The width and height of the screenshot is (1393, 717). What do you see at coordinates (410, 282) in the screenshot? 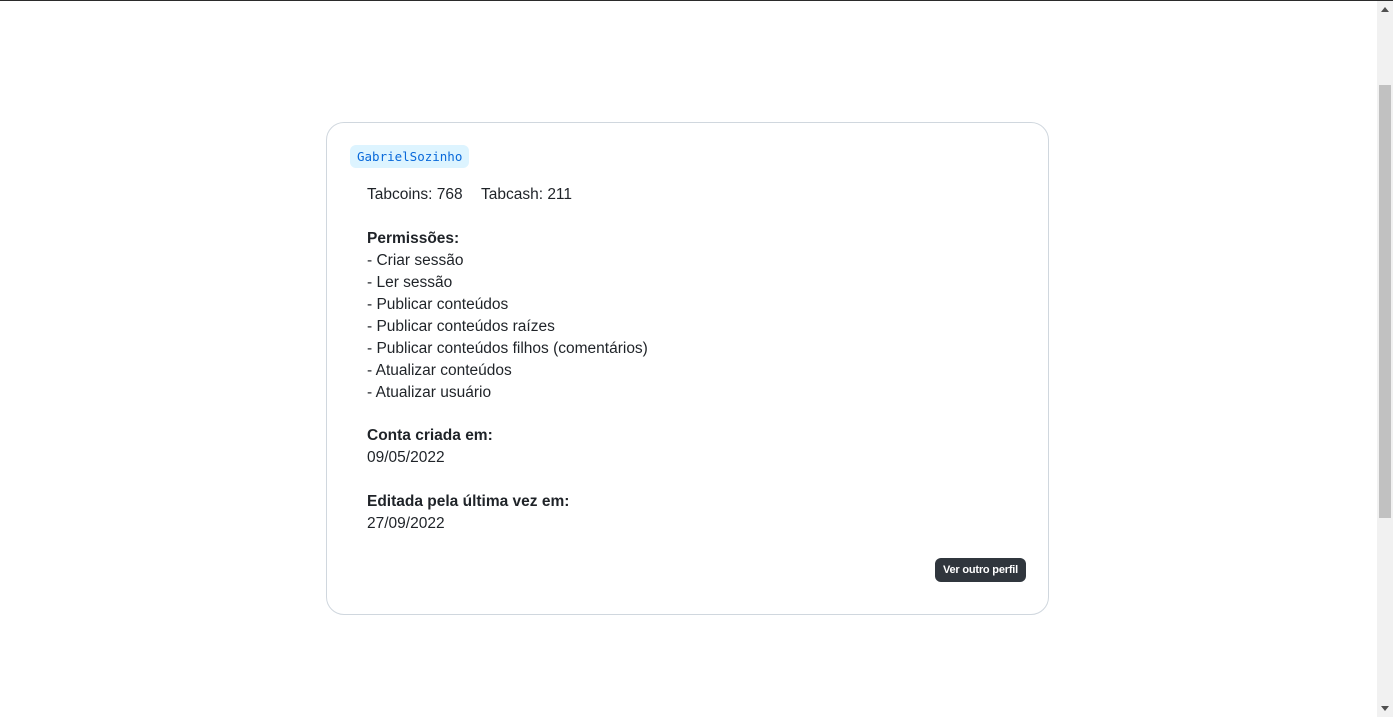
I see `permission-item: - Ler sessão` at bounding box center [410, 282].